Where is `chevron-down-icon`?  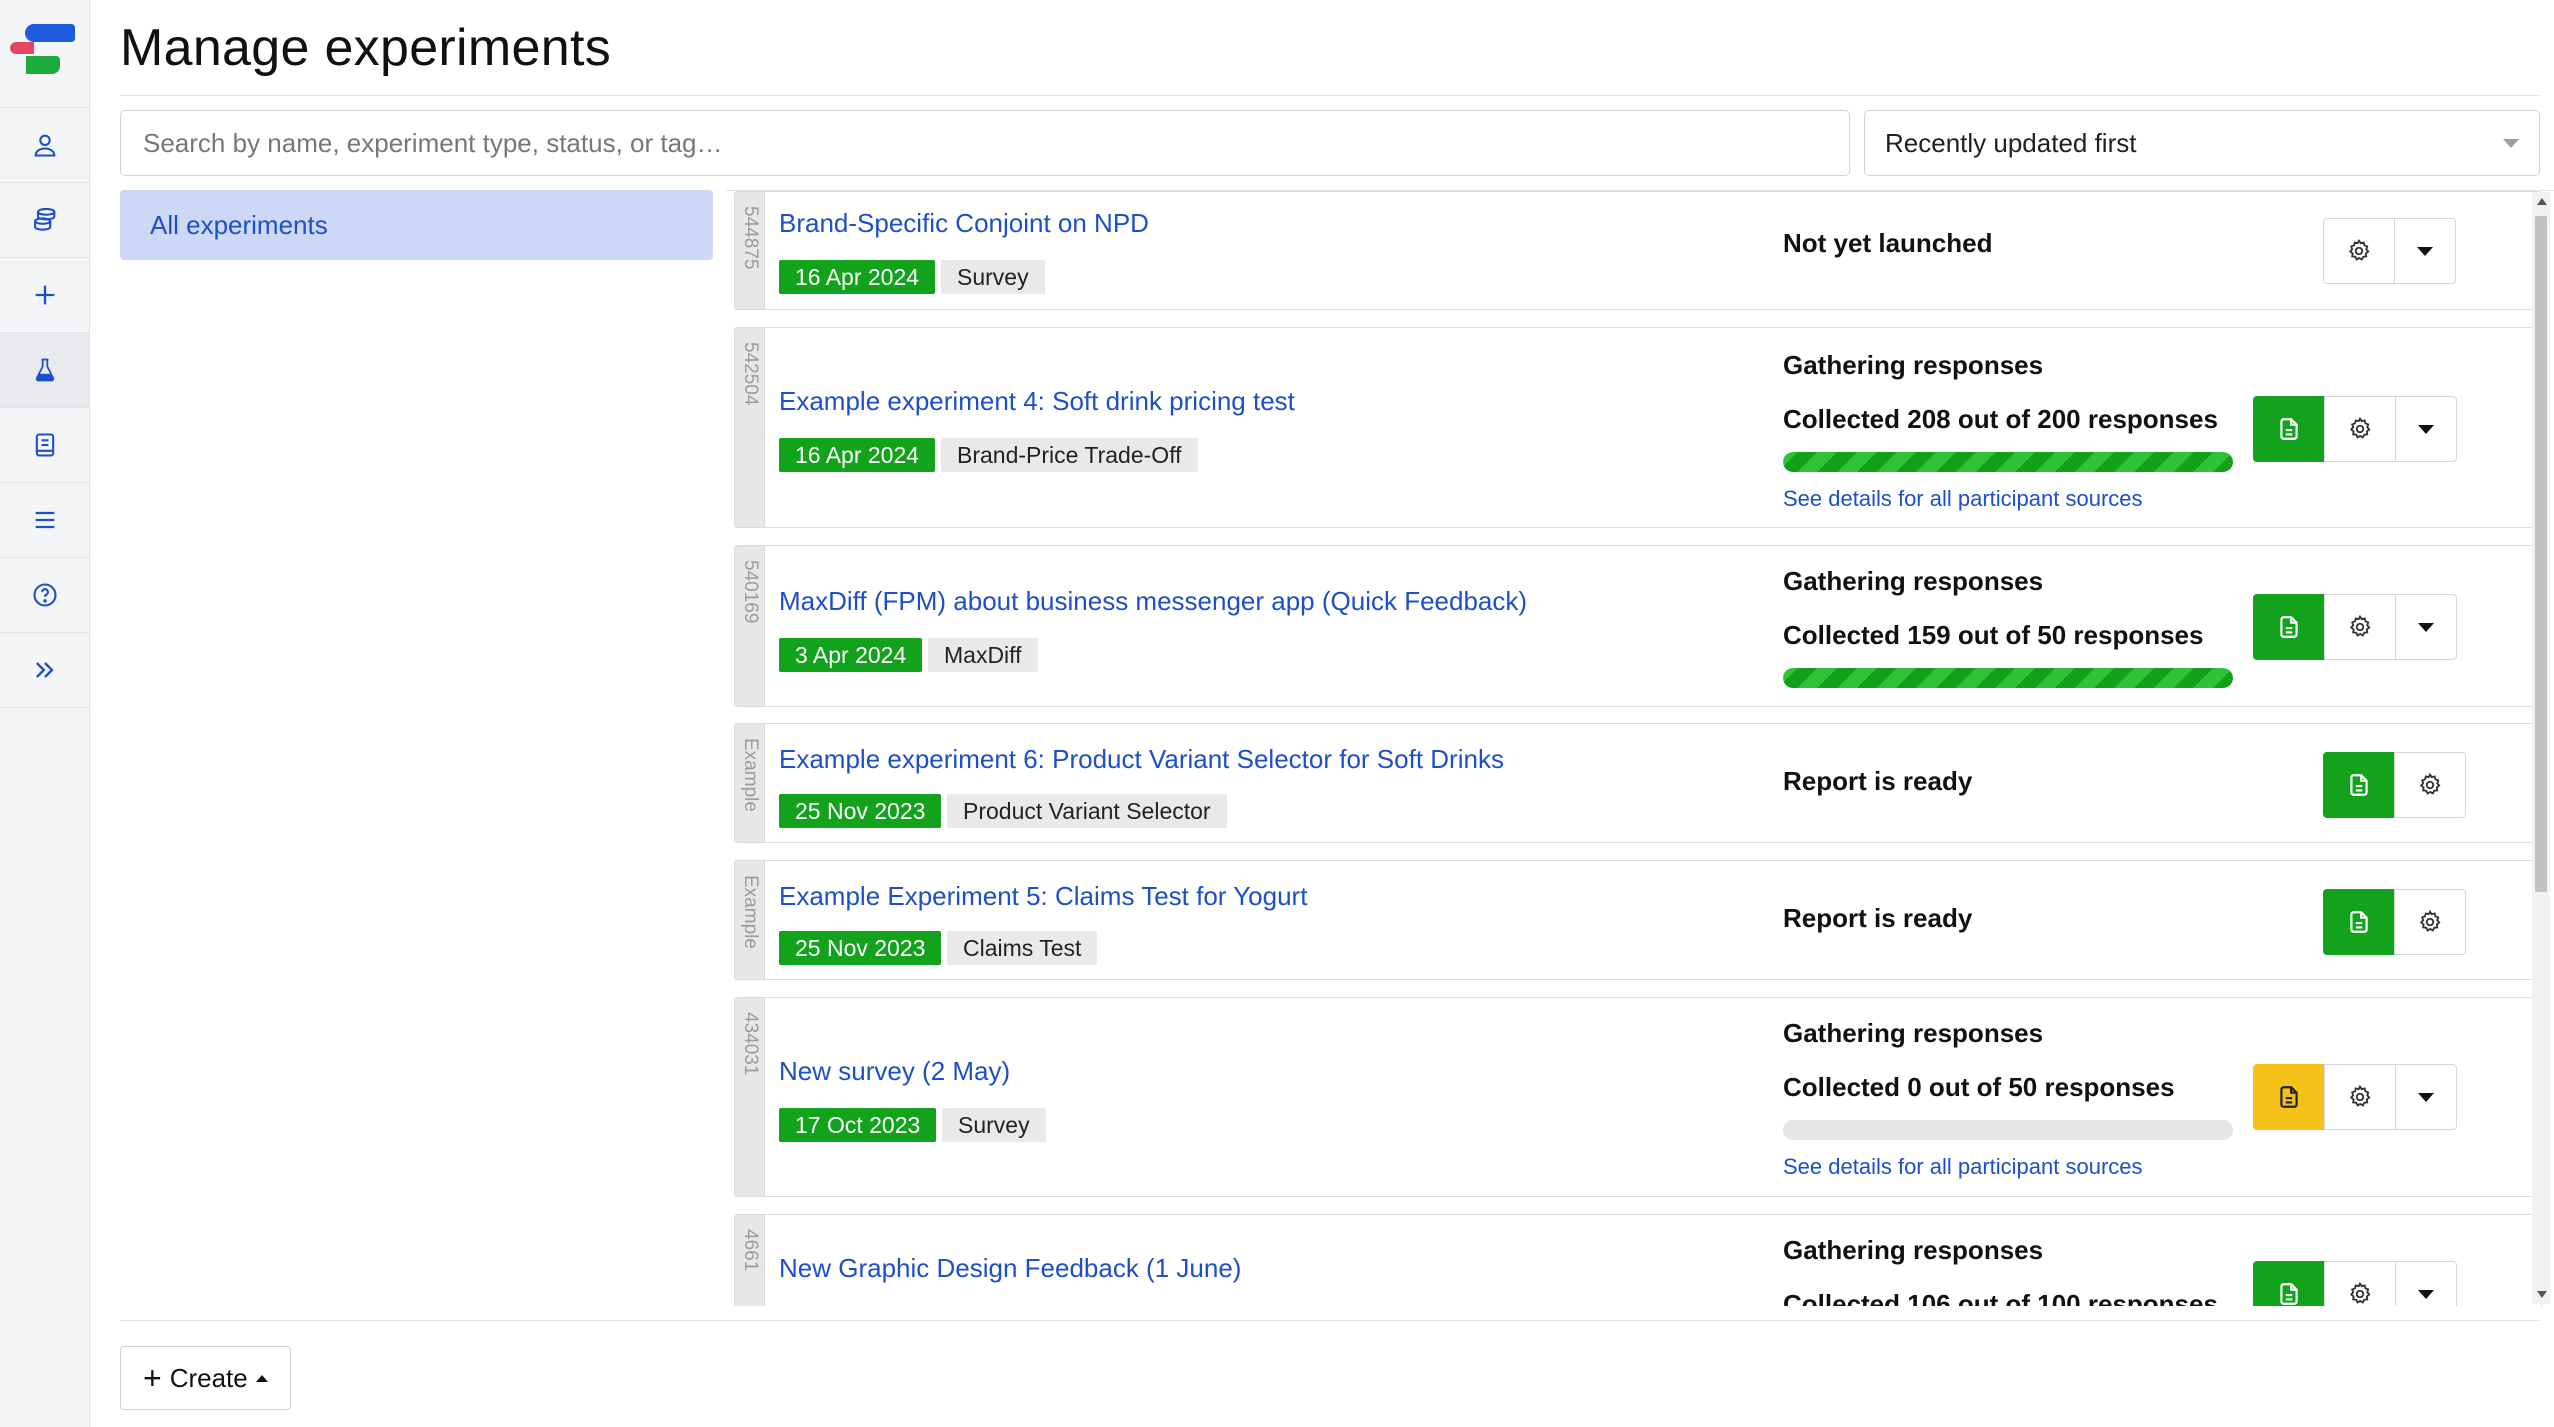
chevron-down-icon is located at coordinates (2511, 143).